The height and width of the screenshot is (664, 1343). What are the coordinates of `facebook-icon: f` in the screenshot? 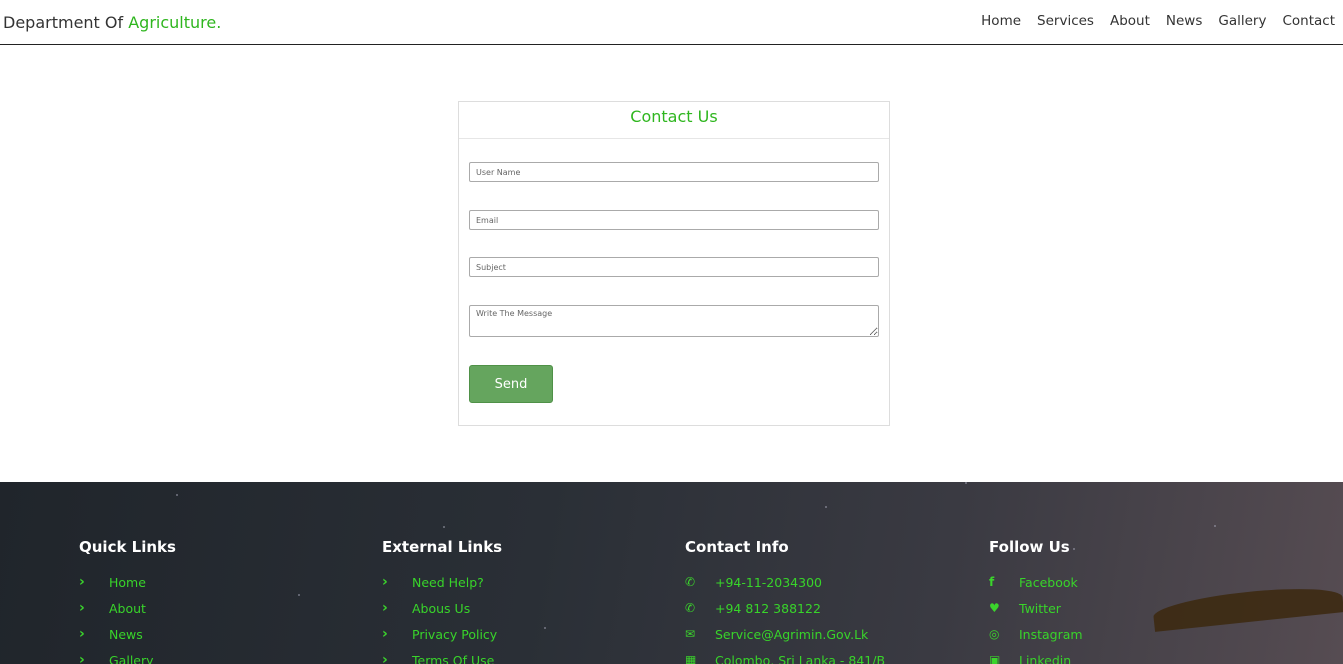 It's located at (992, 582).